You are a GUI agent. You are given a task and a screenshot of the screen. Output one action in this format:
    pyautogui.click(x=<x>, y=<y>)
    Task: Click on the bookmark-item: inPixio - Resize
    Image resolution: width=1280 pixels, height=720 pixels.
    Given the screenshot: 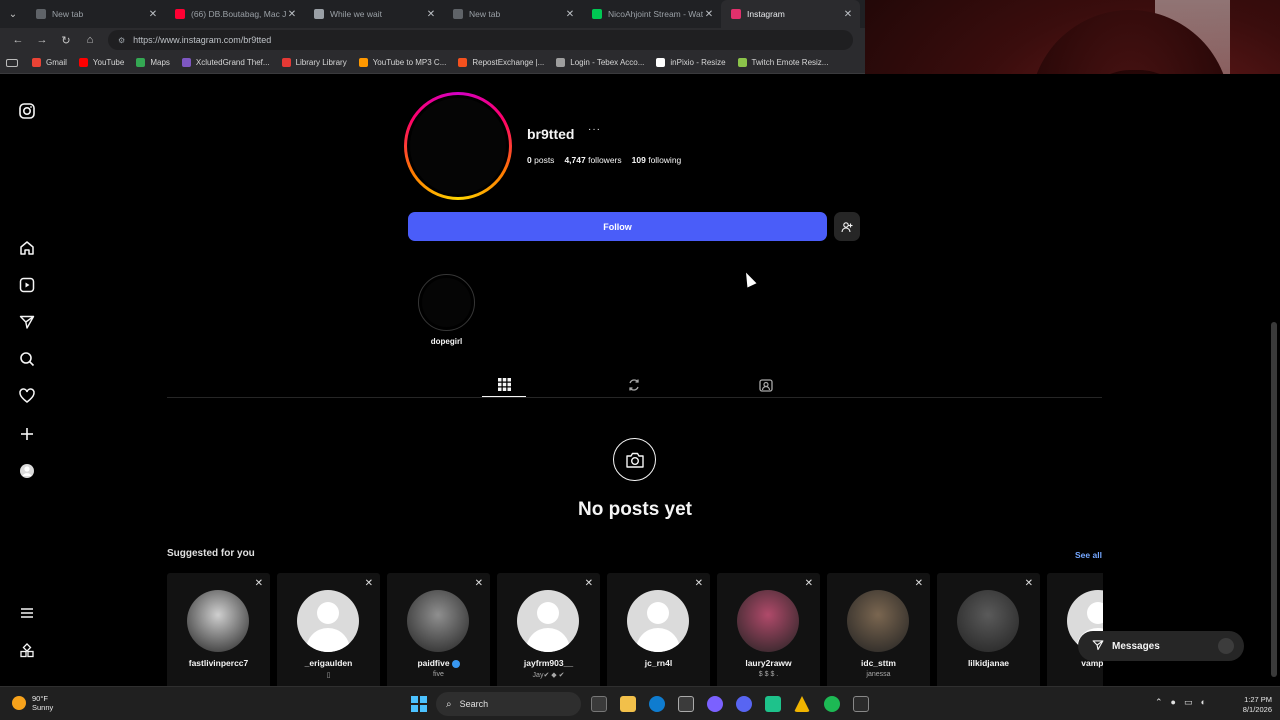 What is the action you would take?
    pyautogui.click(x=691, y=62)
    